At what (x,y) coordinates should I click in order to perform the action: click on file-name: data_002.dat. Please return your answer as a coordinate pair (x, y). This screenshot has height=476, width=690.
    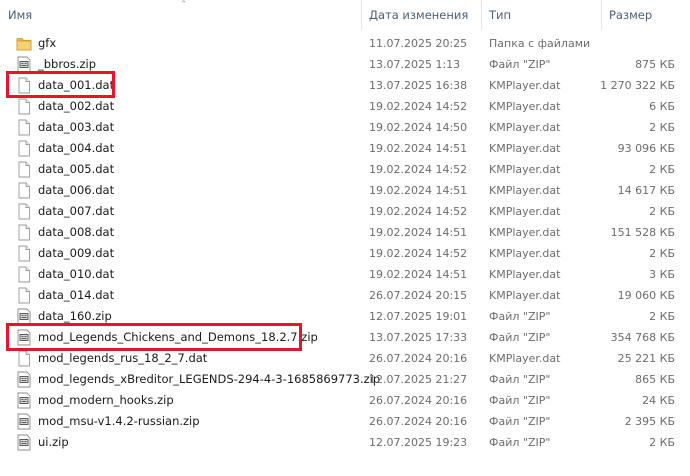
    Looking at the image, I should click on (76, 106).